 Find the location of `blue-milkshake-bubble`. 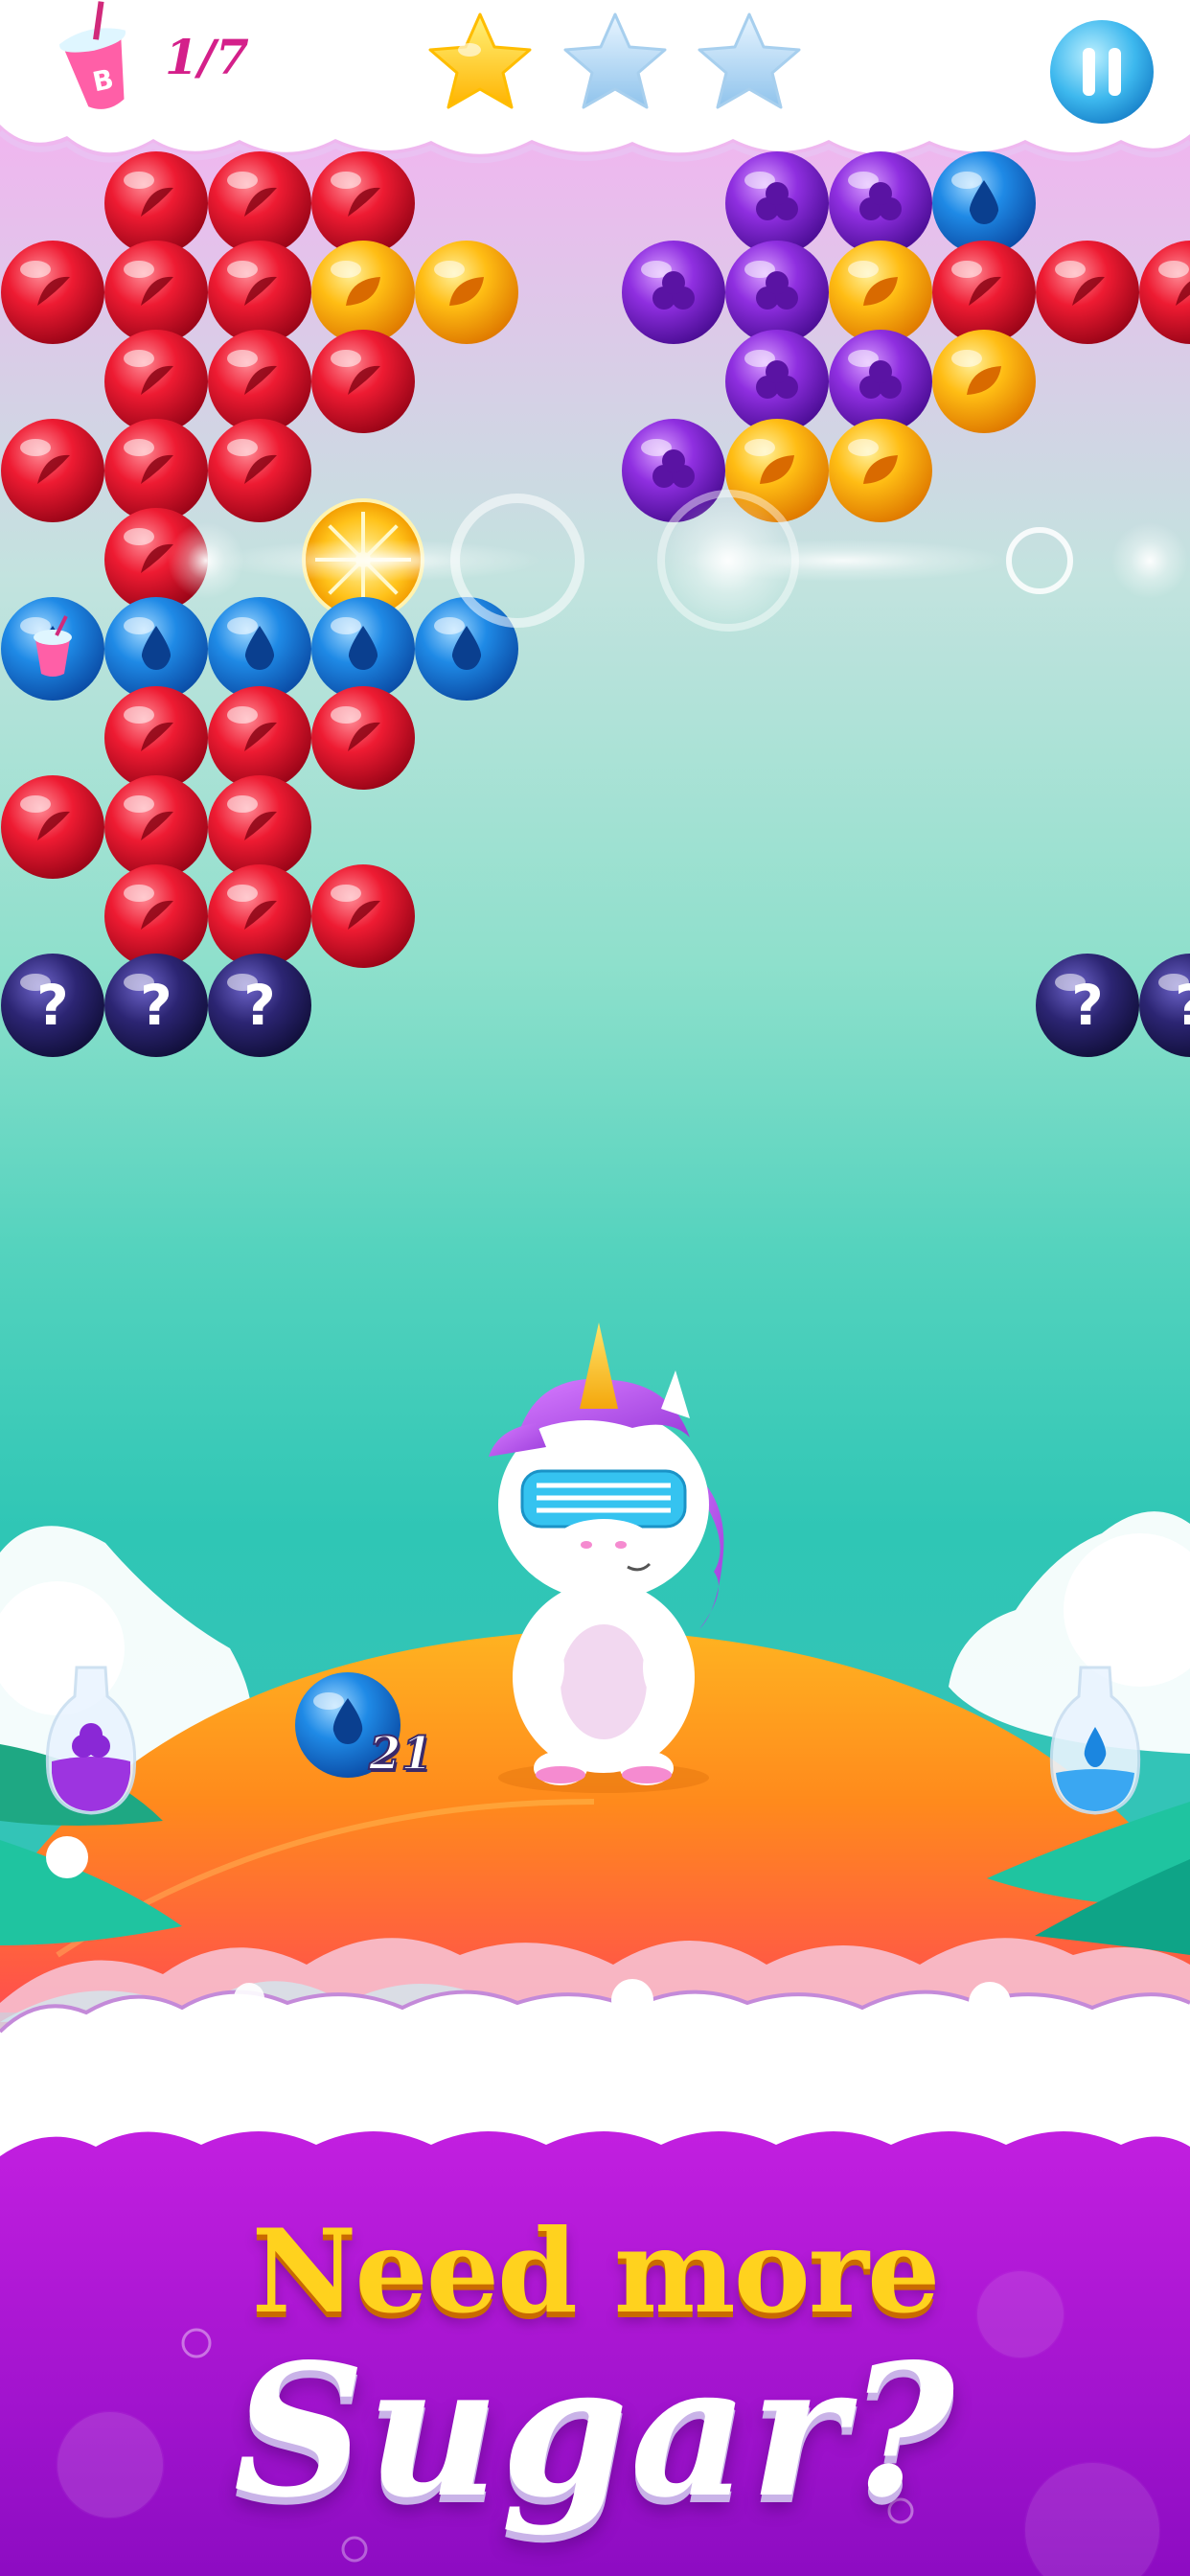

blue-milkshake-bubble is located at coordinates (53, 649).